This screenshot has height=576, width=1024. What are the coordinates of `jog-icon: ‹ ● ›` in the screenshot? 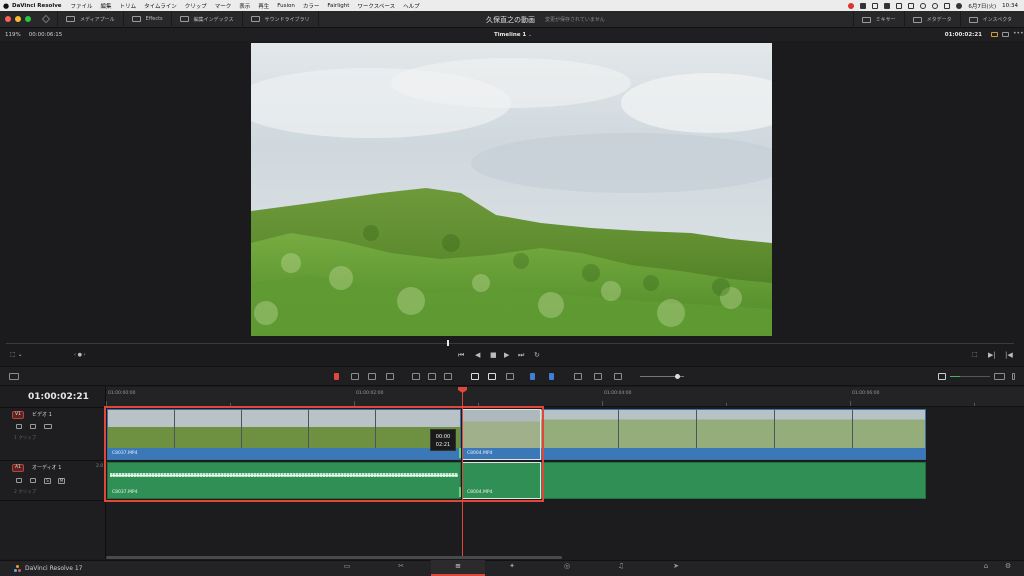 It's located at (80, 355).